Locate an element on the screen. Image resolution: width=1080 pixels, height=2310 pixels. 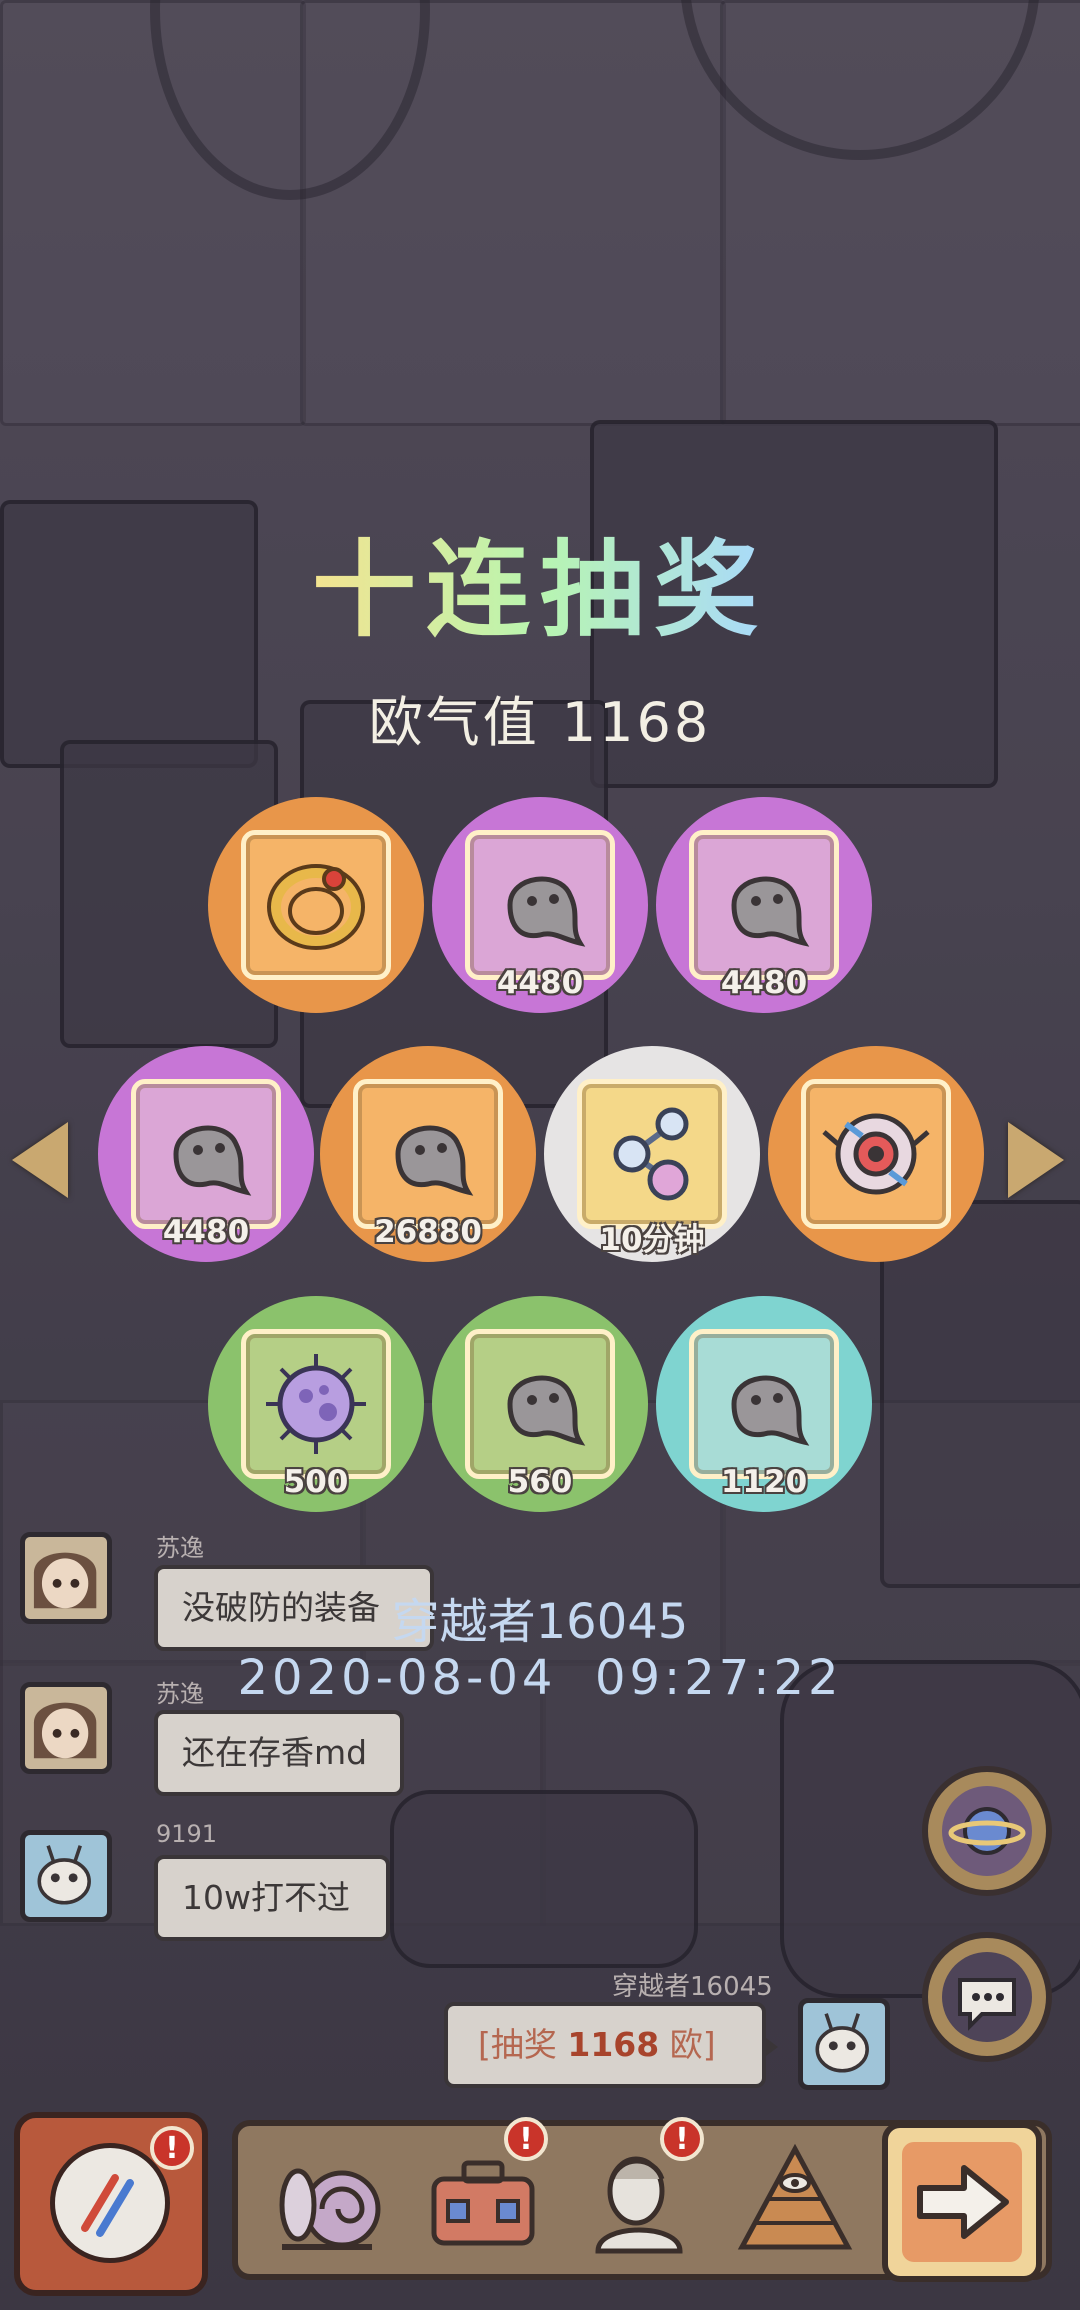
planet-icon is located at coordinates (987, 1831).